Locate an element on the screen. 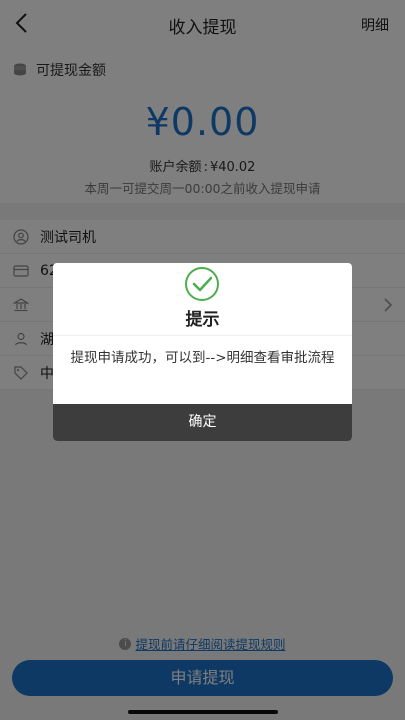 Image resolution: width=405 pixels, height=720 pixels. dialog-message: 提现申请成功，可以到-->明细查看审批流程 is located at coordinates (202, 358).